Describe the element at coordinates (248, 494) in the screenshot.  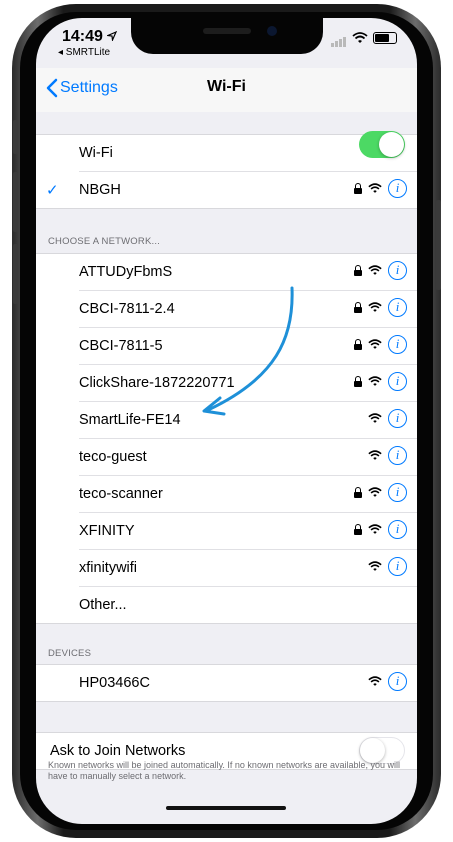
I see `network-row: teco-scanner i` at that location.